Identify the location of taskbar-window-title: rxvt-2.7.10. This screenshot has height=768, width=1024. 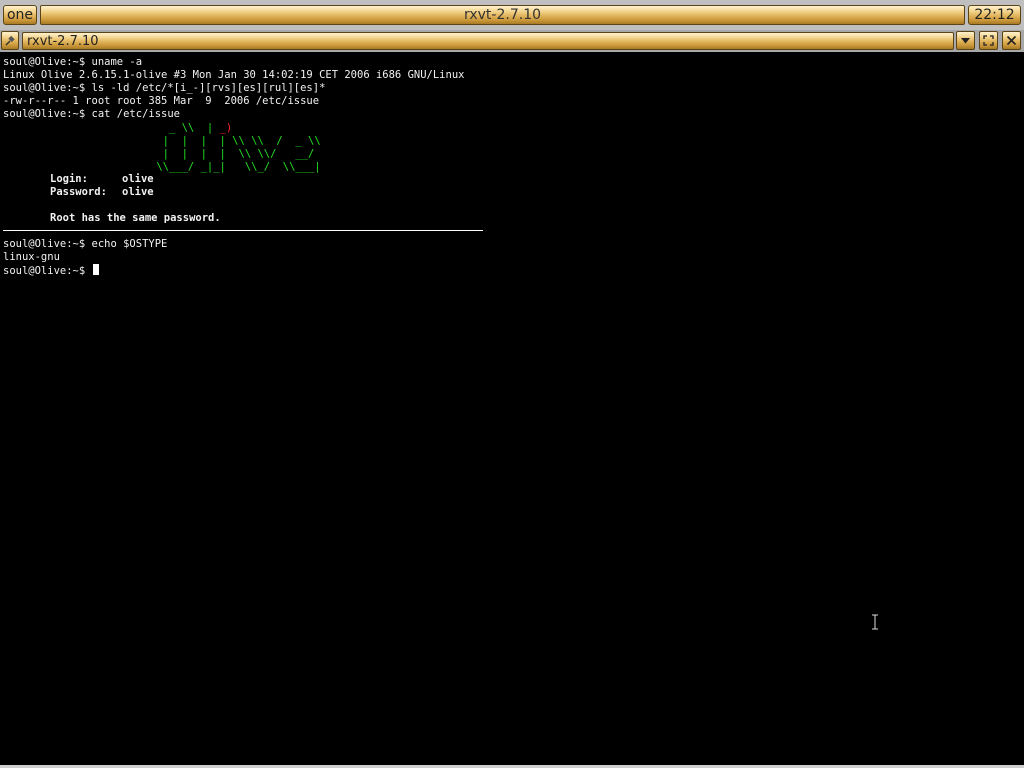
(502, 15).